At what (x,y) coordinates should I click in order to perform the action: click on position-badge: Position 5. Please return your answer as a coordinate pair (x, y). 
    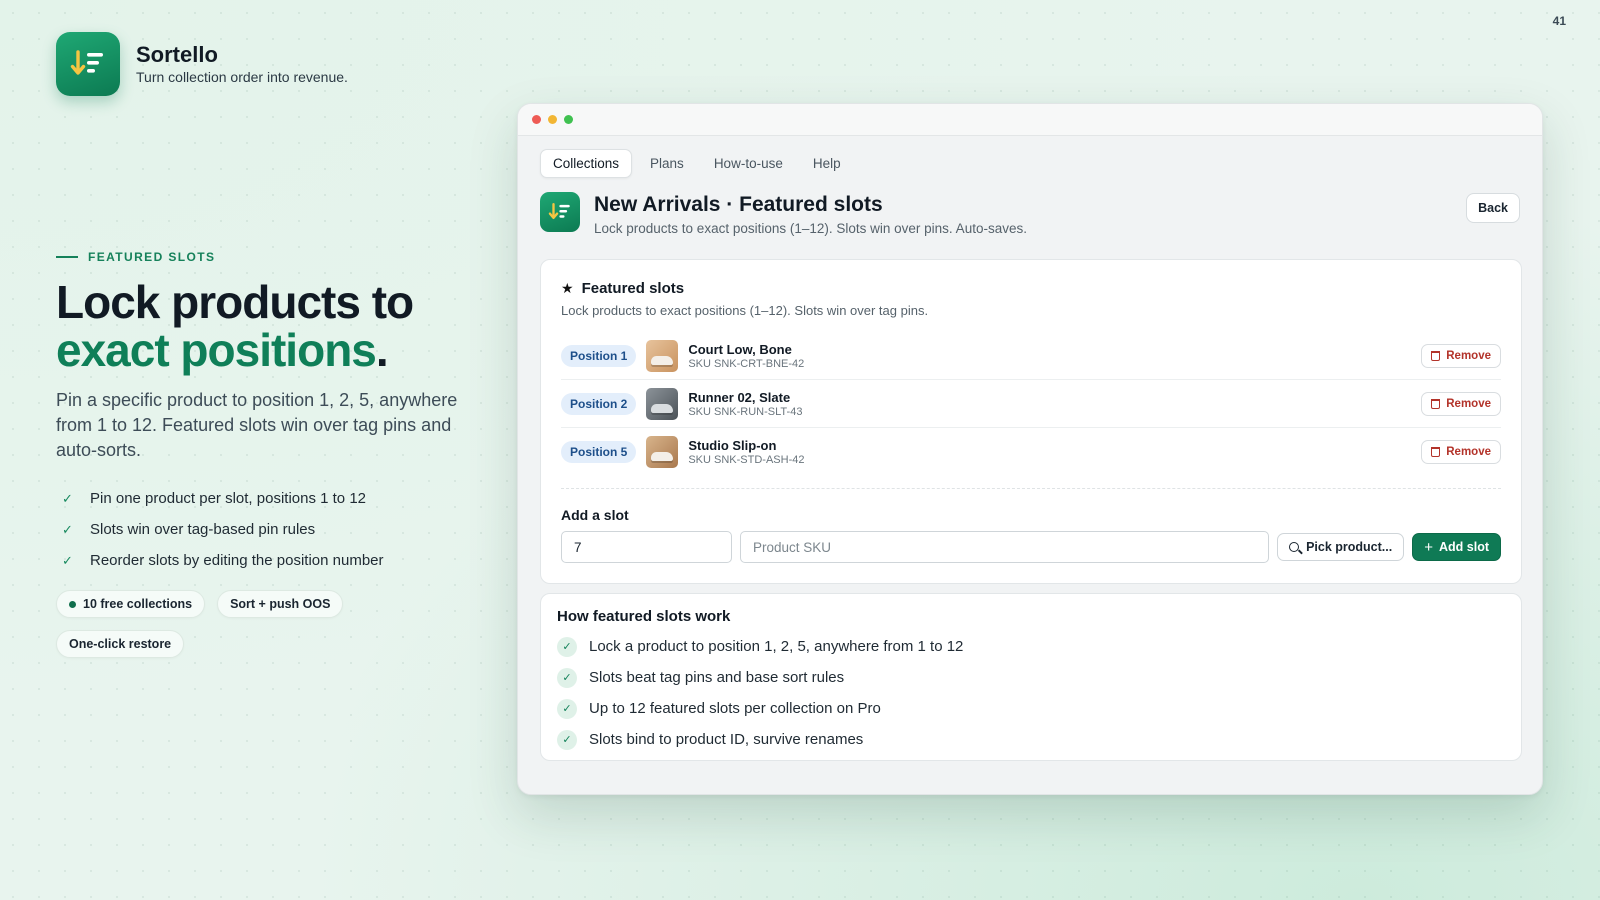
    Looking at the image, I should click on (599, 452).